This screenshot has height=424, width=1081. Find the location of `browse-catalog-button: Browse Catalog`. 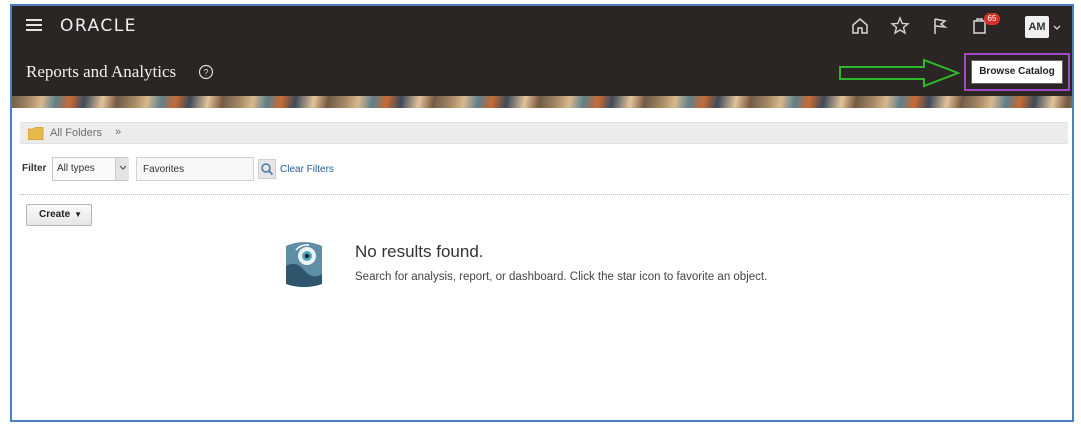

browse-catalog-button: Browse Catalog is located at coordinates (1017, 72).